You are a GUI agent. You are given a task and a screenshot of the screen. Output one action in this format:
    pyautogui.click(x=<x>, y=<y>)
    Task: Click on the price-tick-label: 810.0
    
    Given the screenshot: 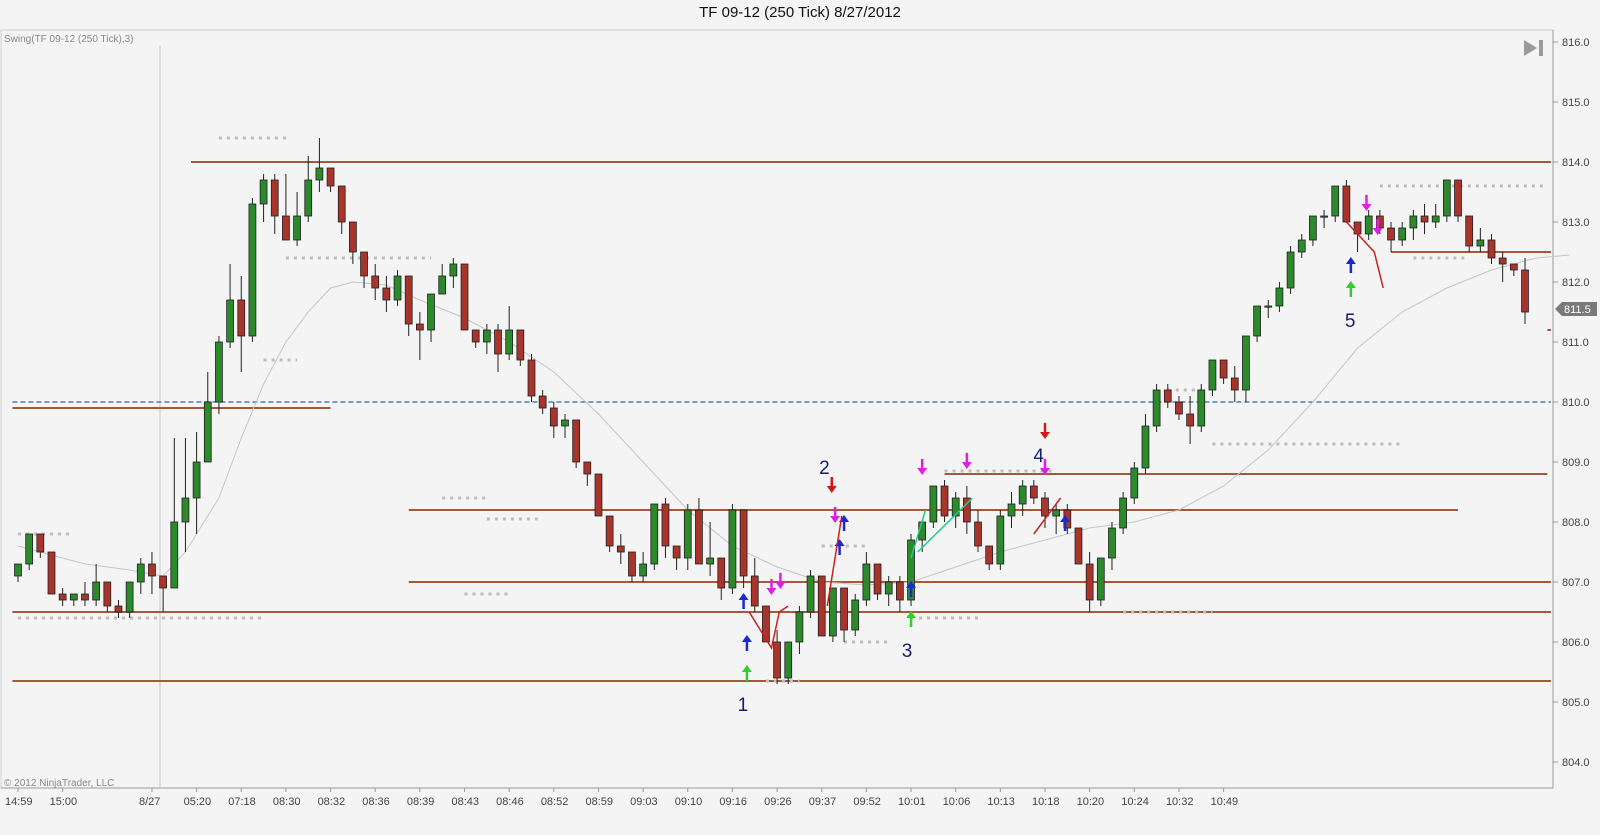 What is the action you would take?
    pyautogui.click(x=1576, y=403)
    